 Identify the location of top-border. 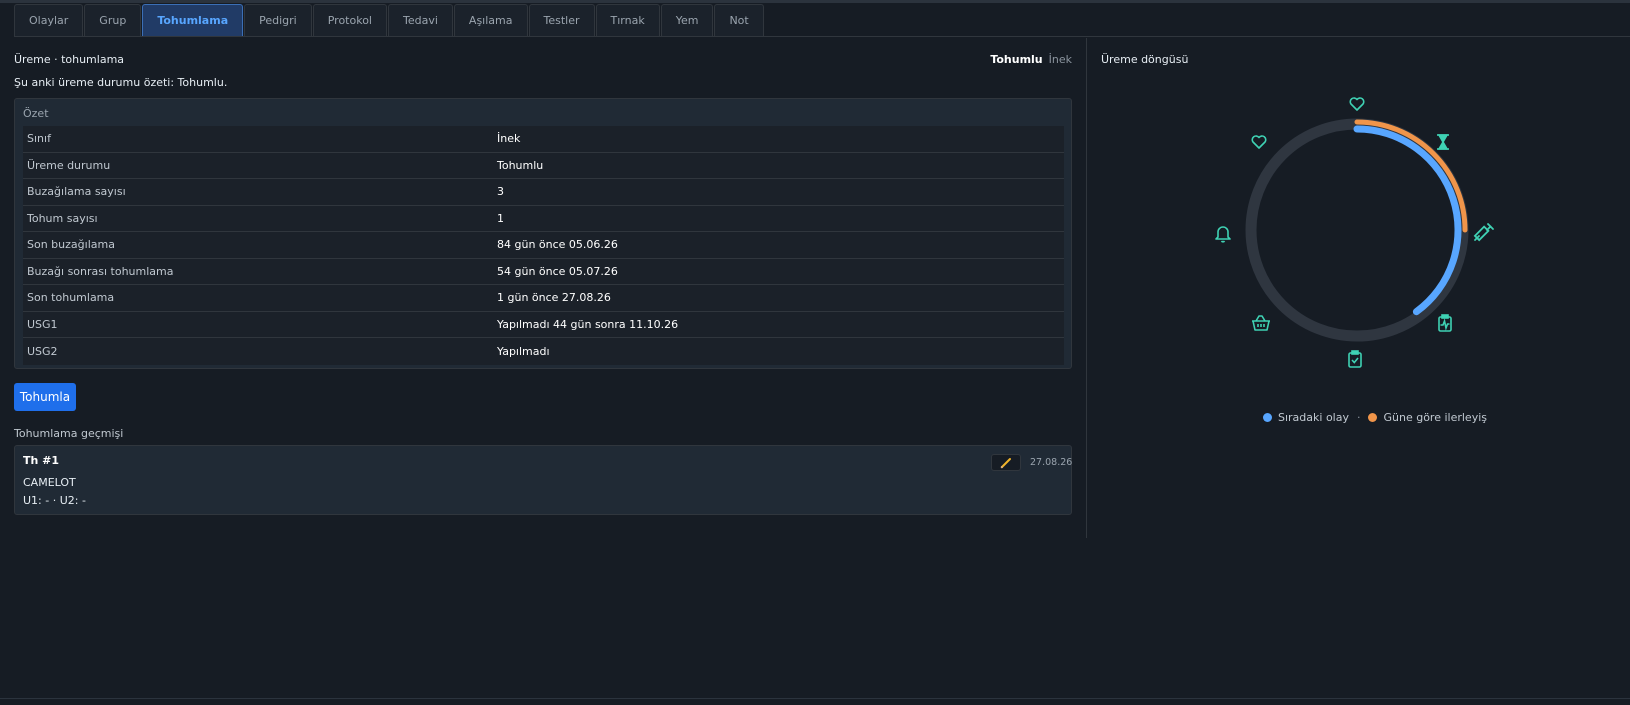
(815, 1).